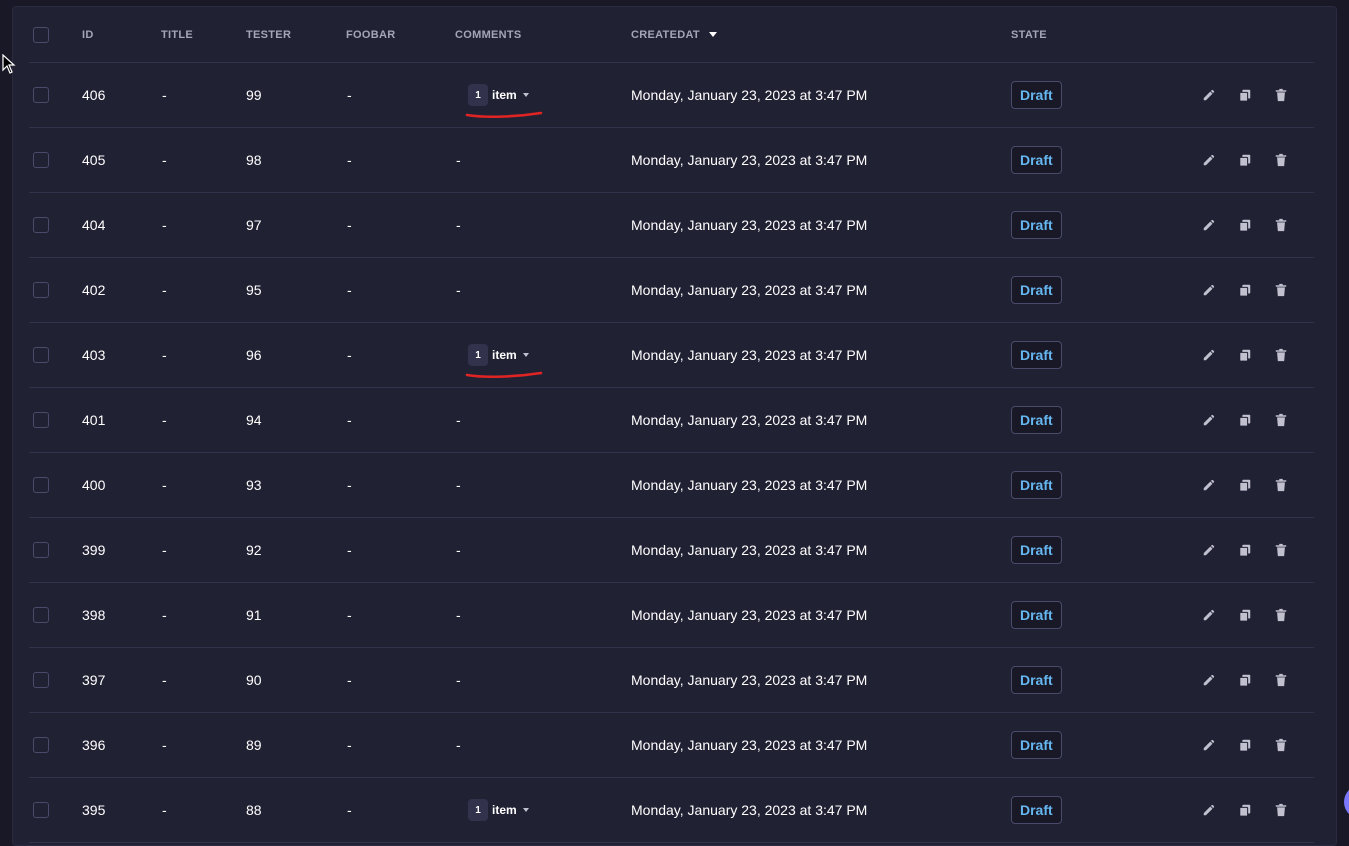 Image resolution: width=1349 pixels, height=846 pixels. Describe the element at coordinates (268, 34) in the screenshot. I see `column-header-tester: TESTER` at that location.